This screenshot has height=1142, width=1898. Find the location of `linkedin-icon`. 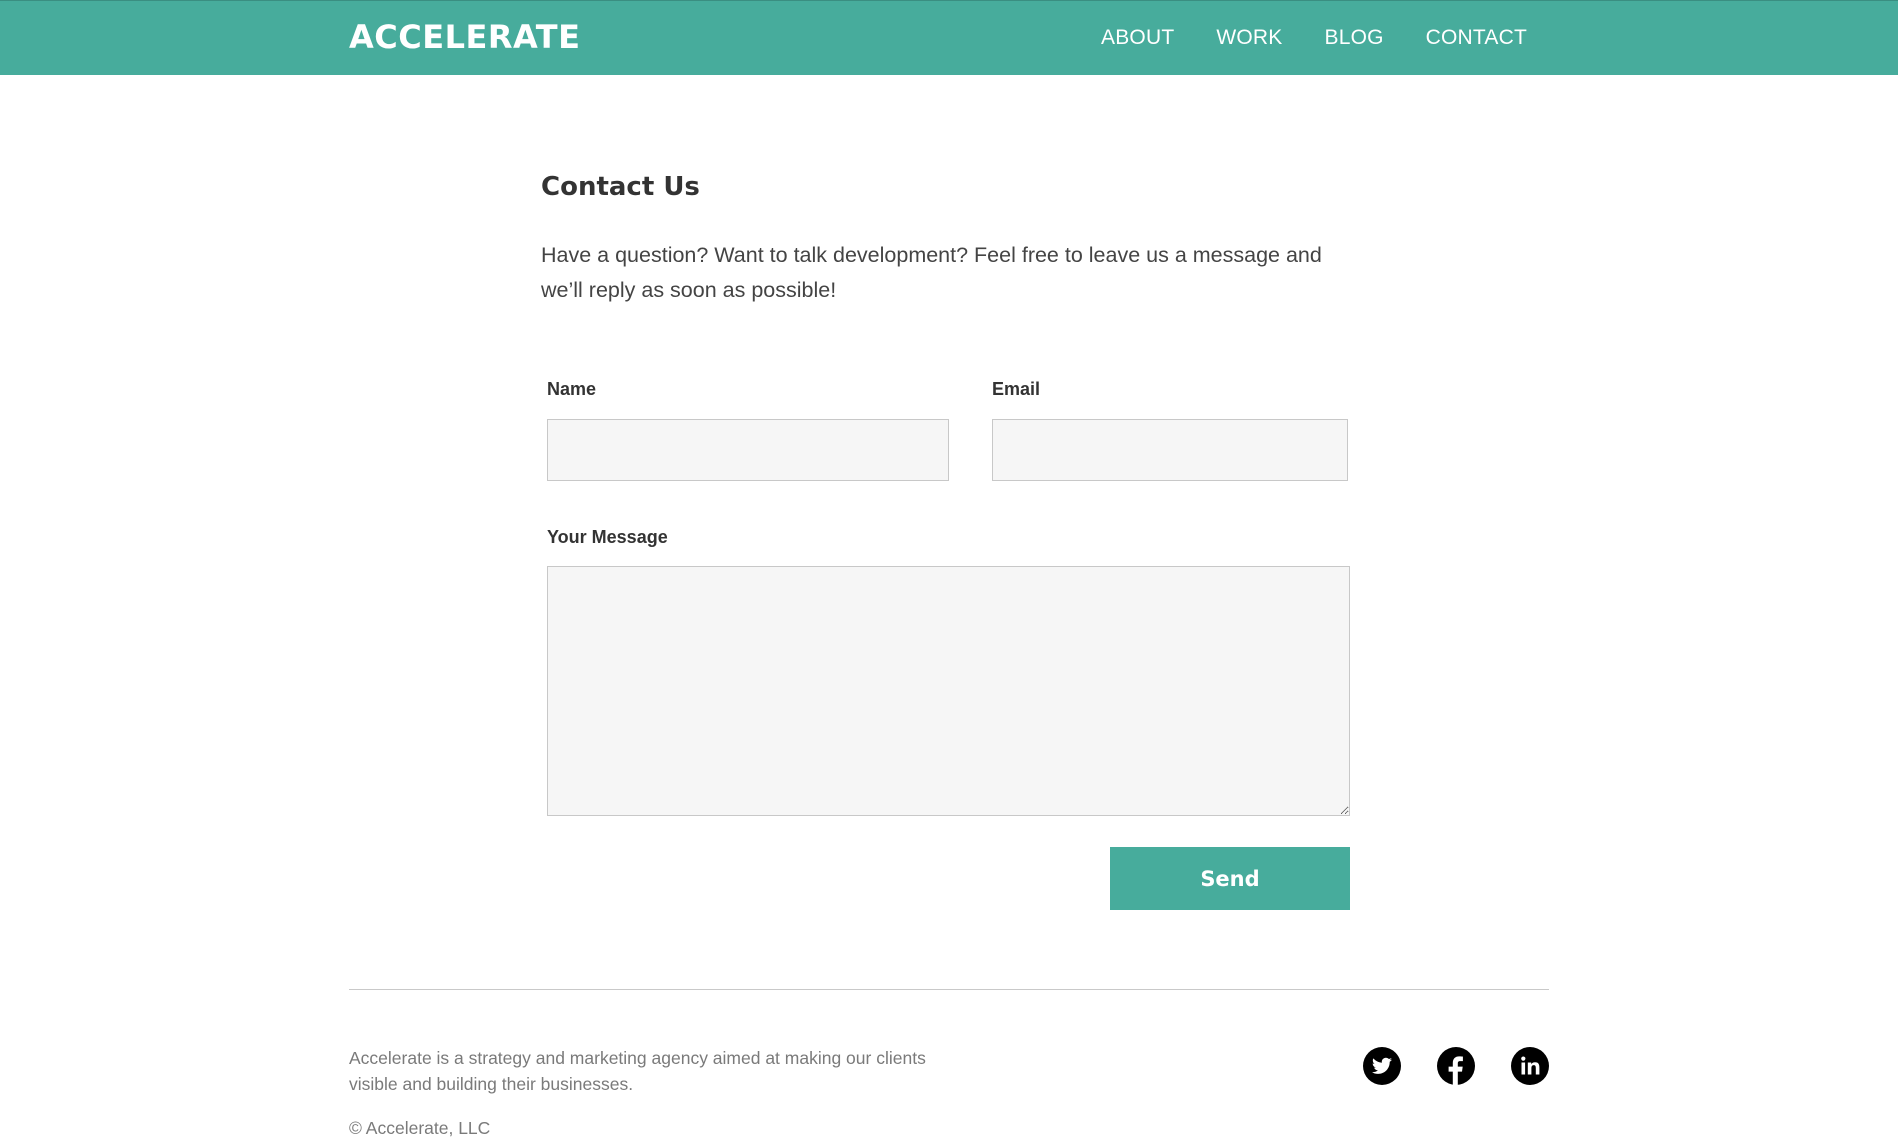

linkedin-icon is located at coordinates (1530, 1066).